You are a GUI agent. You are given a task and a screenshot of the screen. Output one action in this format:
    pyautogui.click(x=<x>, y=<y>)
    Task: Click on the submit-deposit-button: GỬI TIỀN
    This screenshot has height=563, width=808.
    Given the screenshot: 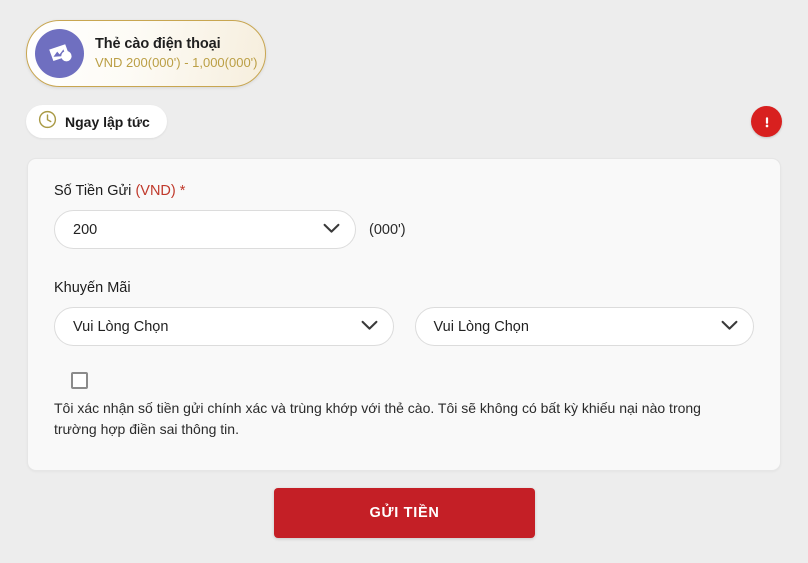 What is the action you would take?
    pyautogui.click(x=404, y=513)
    